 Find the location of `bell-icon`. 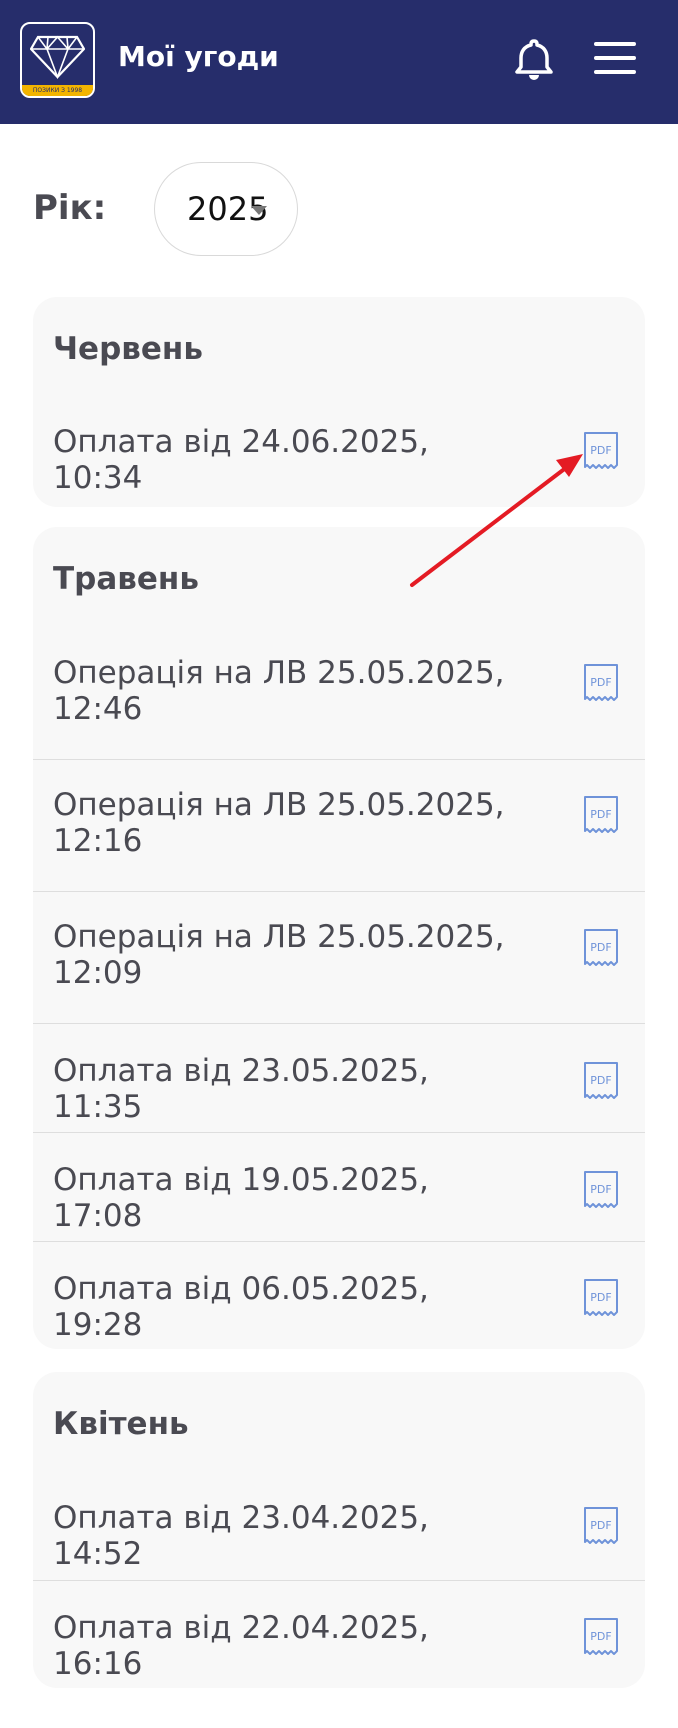

bell-icon is located at coordinates (534, 62).